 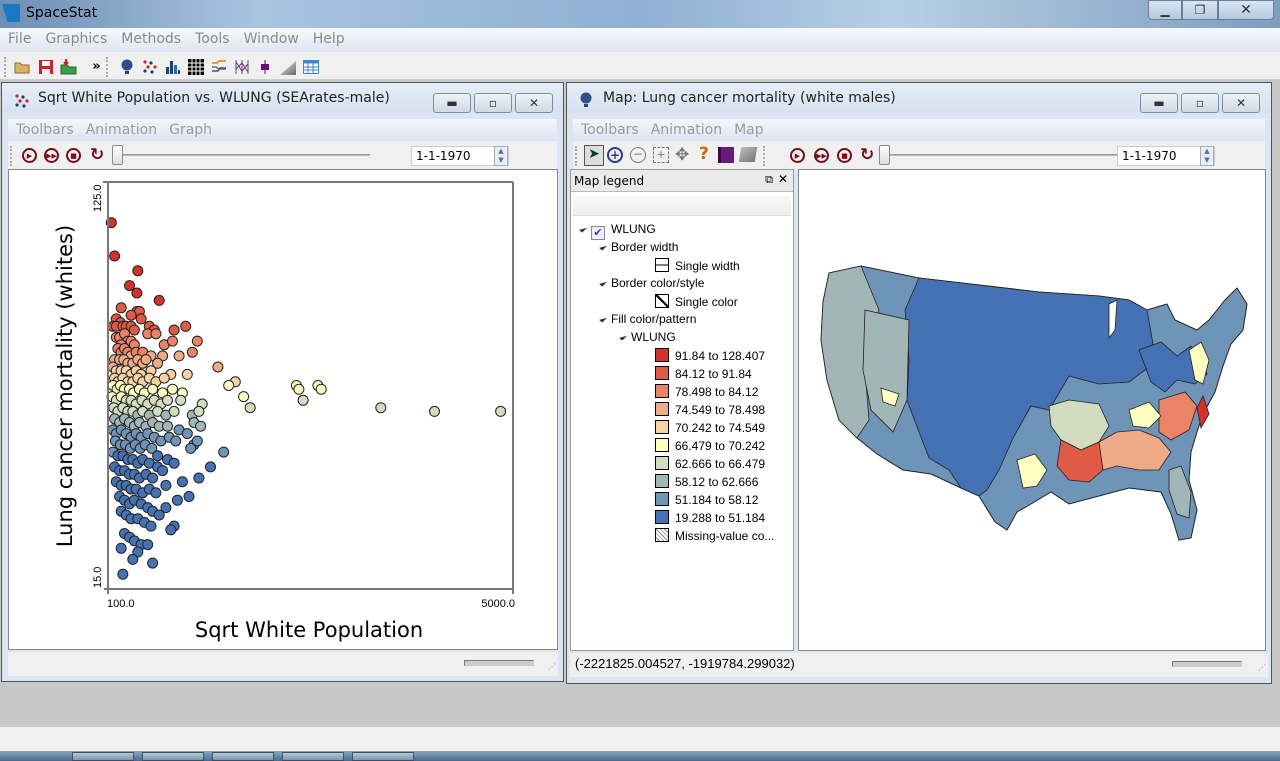 I want to click on menu-help: Help, so click(x=329, y=37).